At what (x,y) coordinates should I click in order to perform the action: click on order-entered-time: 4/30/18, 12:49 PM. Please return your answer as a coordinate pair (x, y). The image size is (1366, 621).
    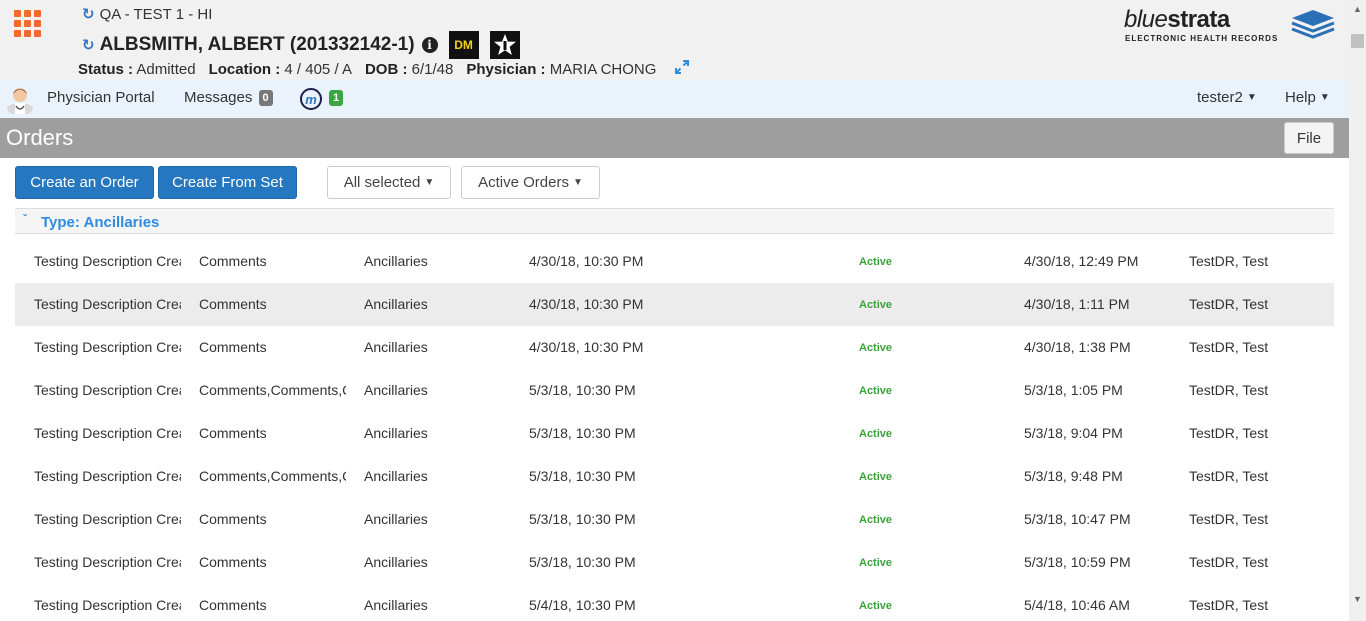
    Looking at the image, I should click on (1081, 261).